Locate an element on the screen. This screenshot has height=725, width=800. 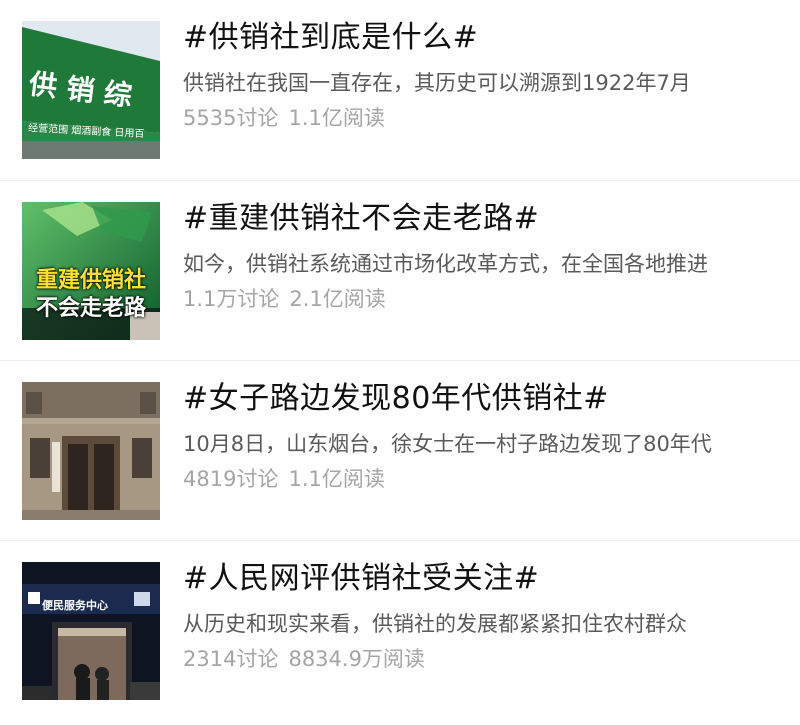
service-center-night-photo-icon is located at coordinates (91, 631).